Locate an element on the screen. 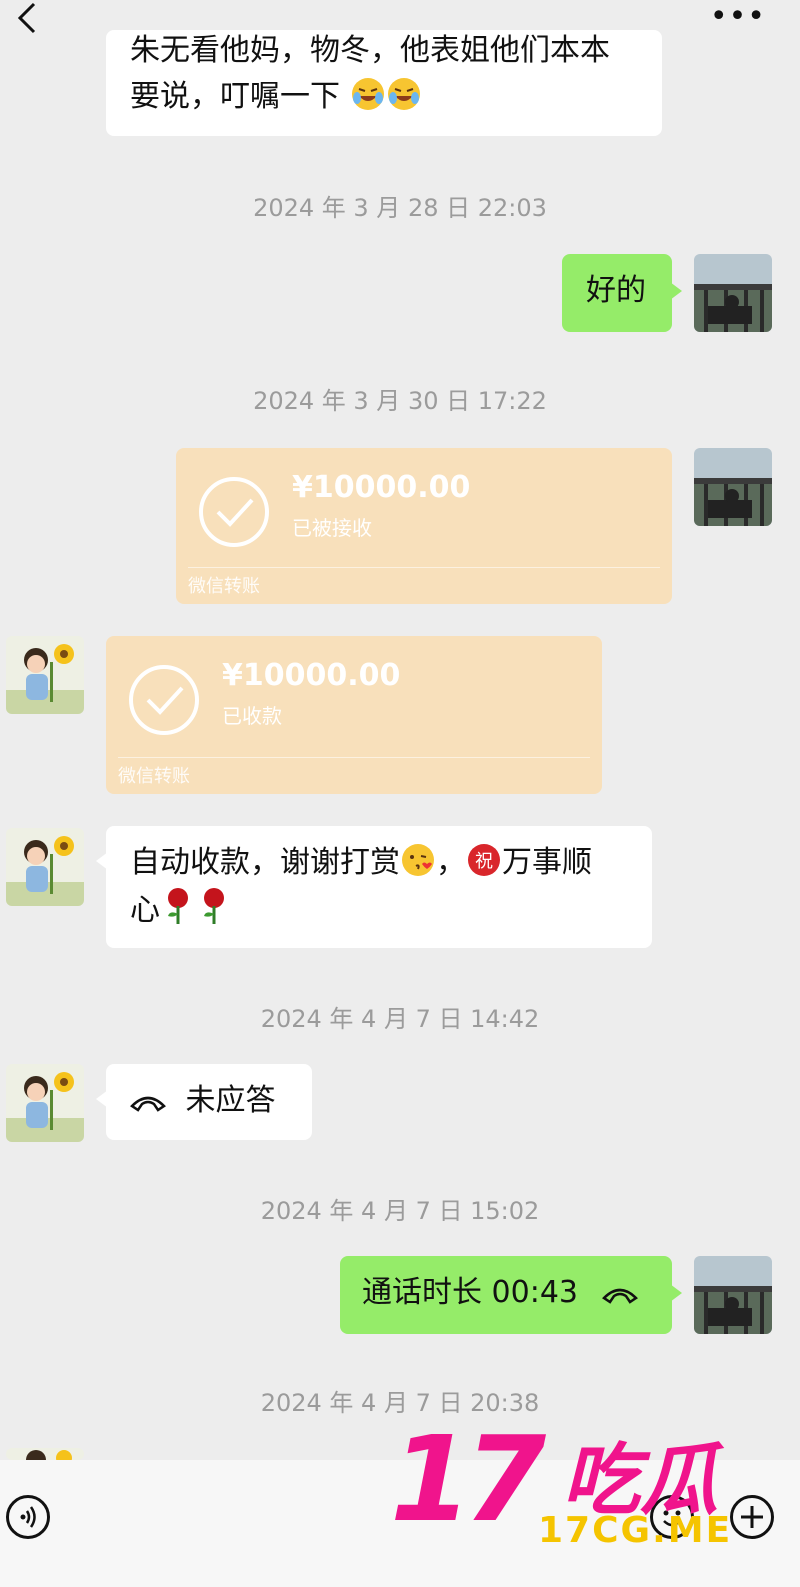  watermark-number: 17 is located at coordinates (468, 1479).